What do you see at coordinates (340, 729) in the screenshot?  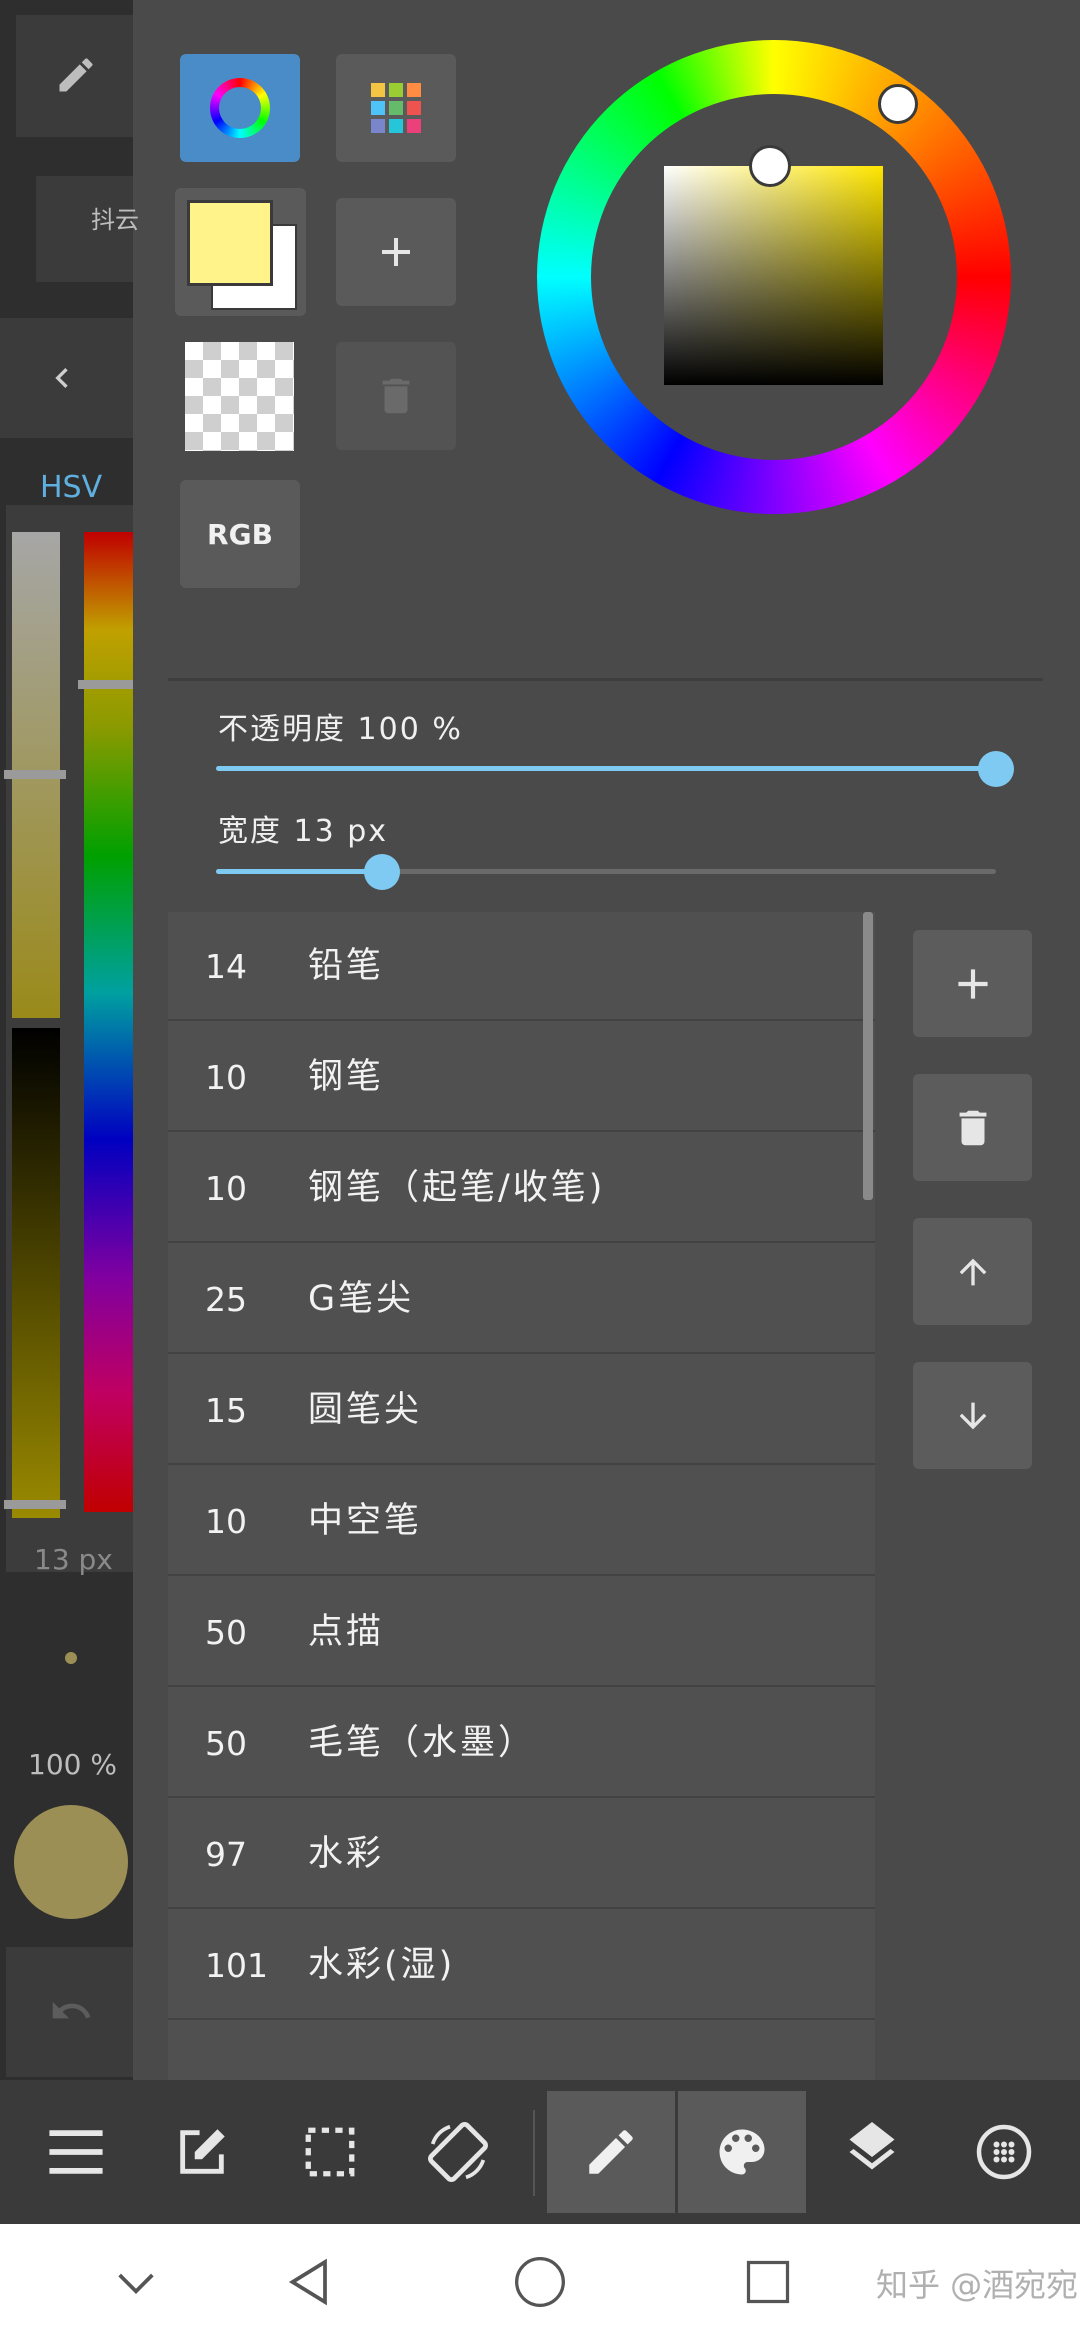 I see `opacity-label: 不透明度 100 %` at bounding box center [340, 729].